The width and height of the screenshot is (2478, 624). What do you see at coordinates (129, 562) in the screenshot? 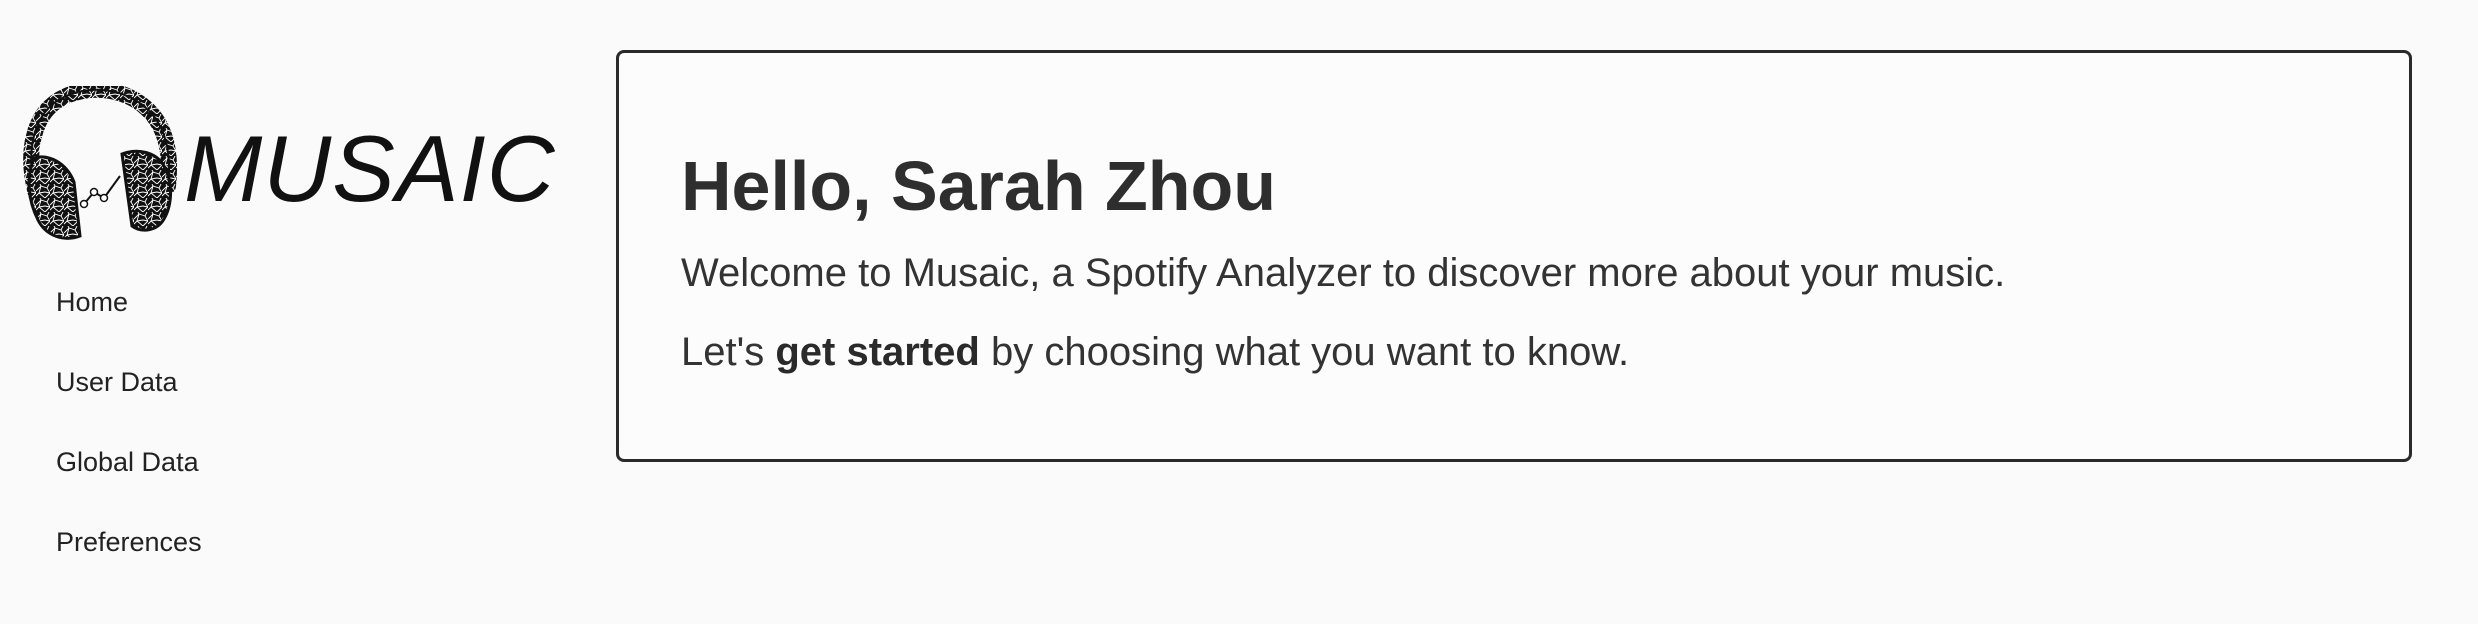
I see `sidebar-item-preferences: Preferences` at bounding box center [129, 562].